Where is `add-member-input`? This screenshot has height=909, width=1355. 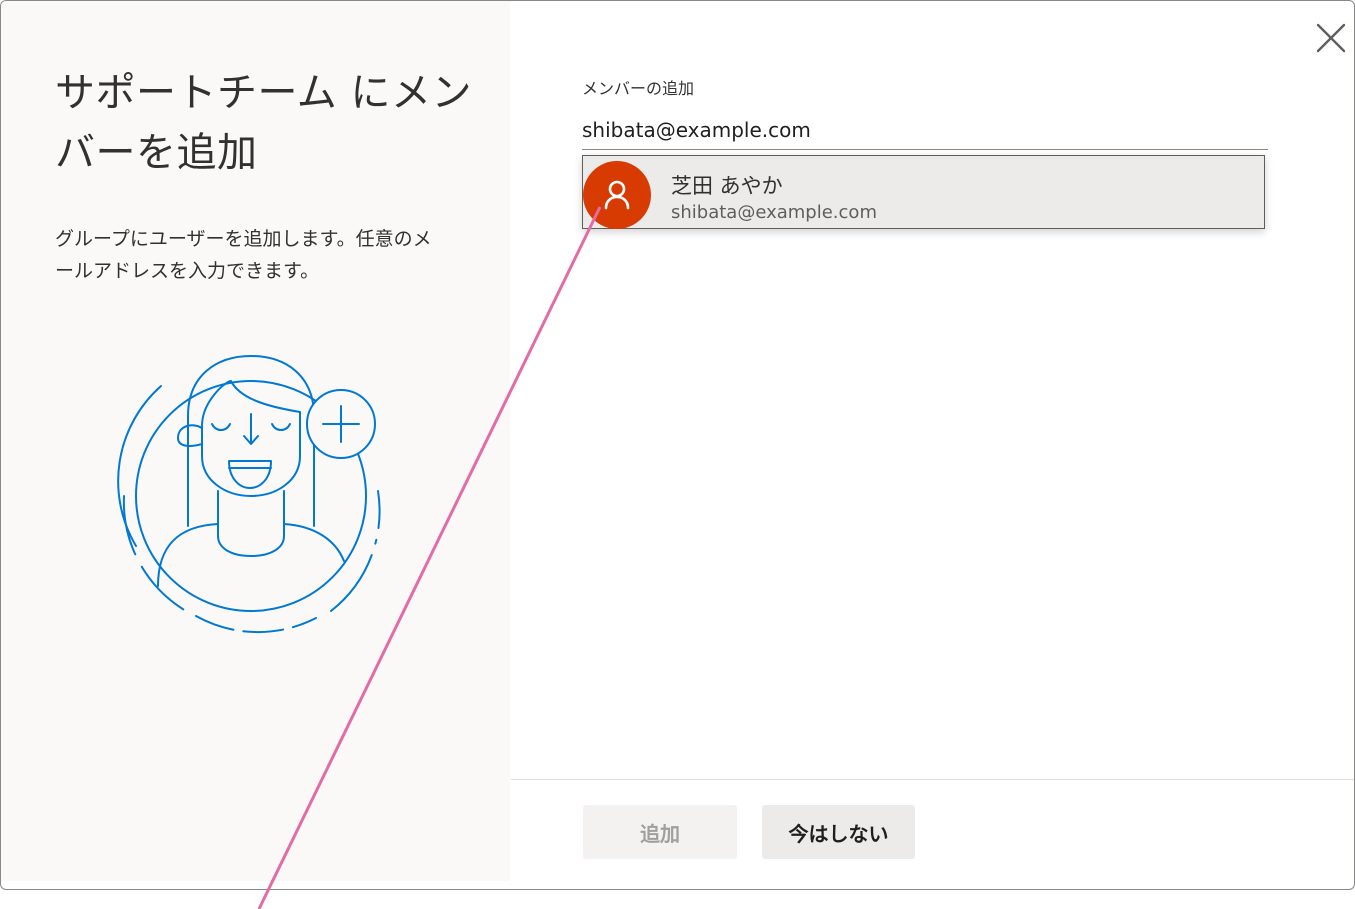
add-member-input is located at coordinates (925, 130).